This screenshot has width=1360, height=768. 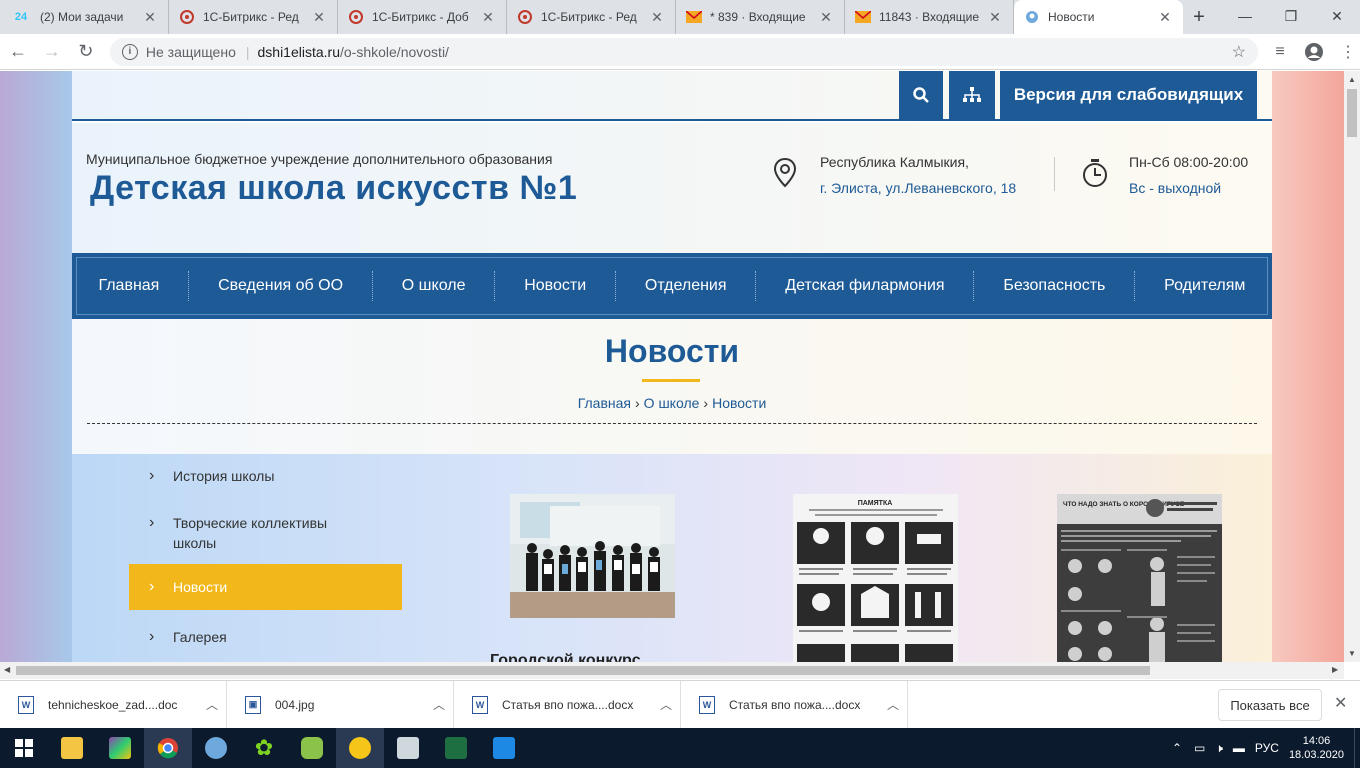 I want to click on nav-item-info: Сведения об ОО, so click(x=280, y=286).